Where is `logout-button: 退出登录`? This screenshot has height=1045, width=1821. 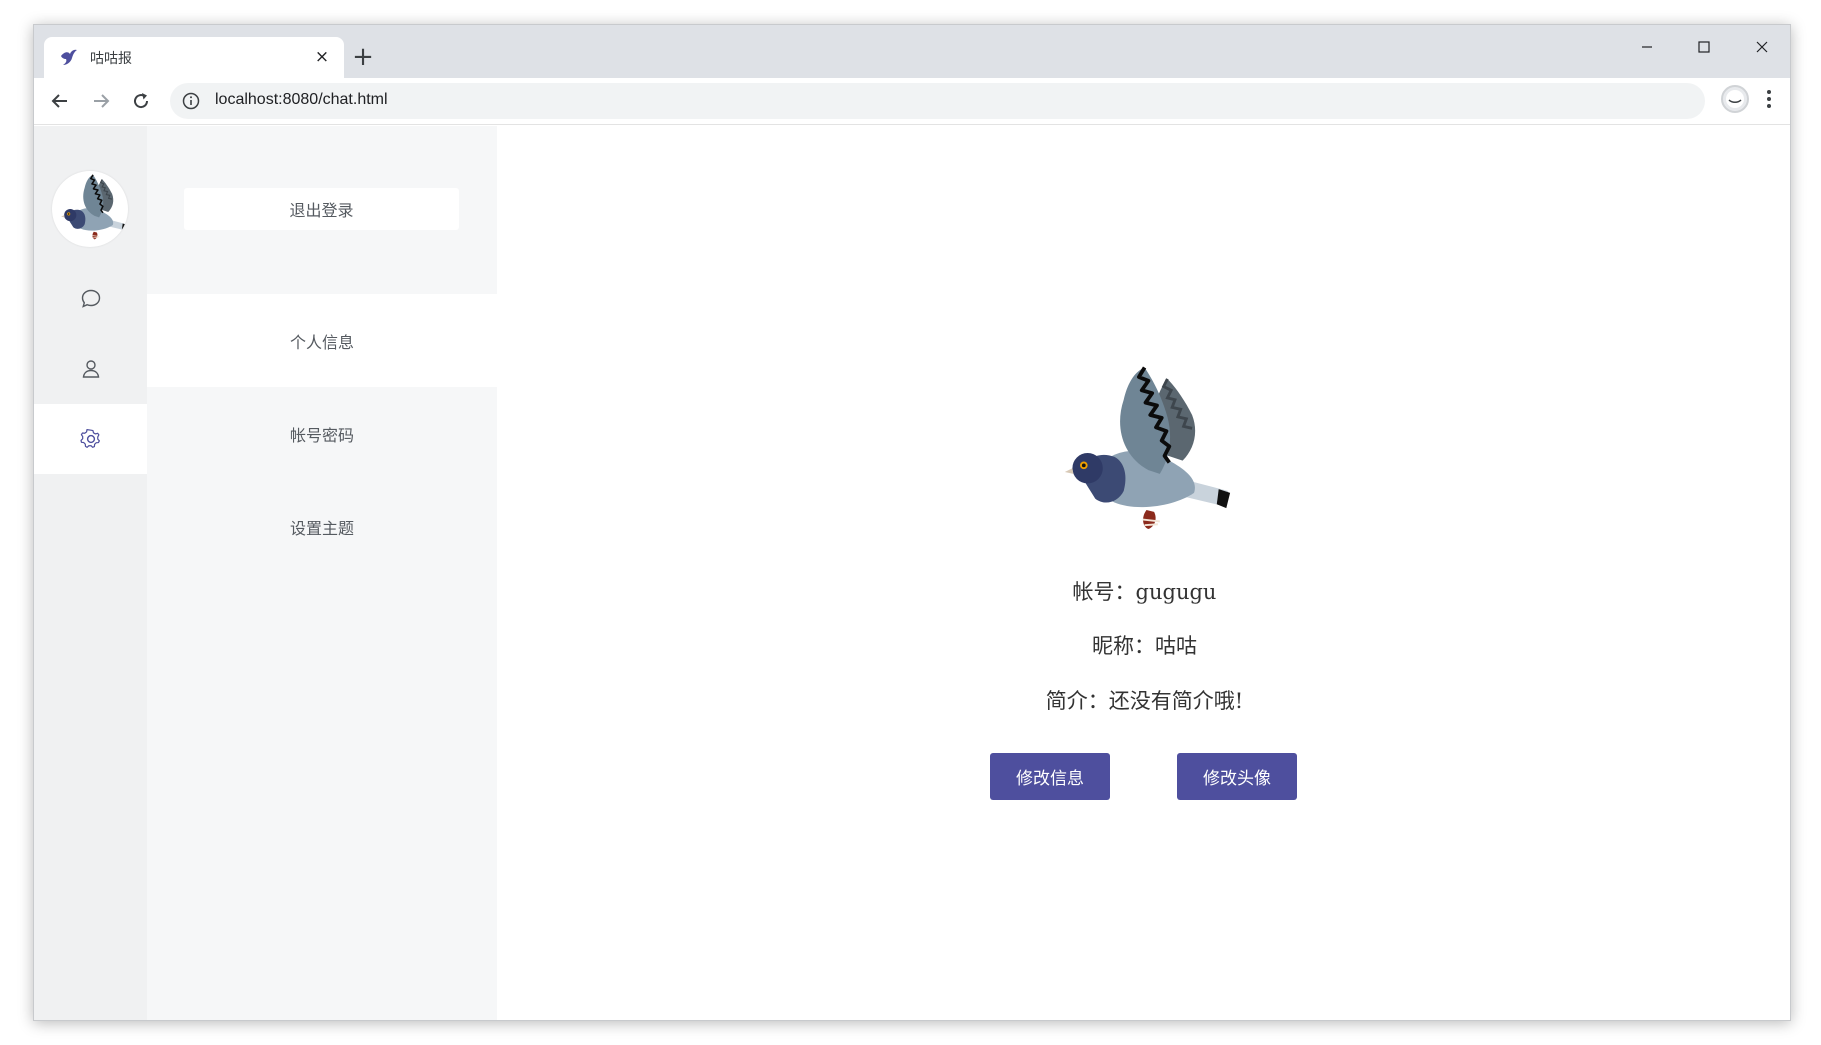
logout-button: 退出登录 is located at coordinates (321, 209).